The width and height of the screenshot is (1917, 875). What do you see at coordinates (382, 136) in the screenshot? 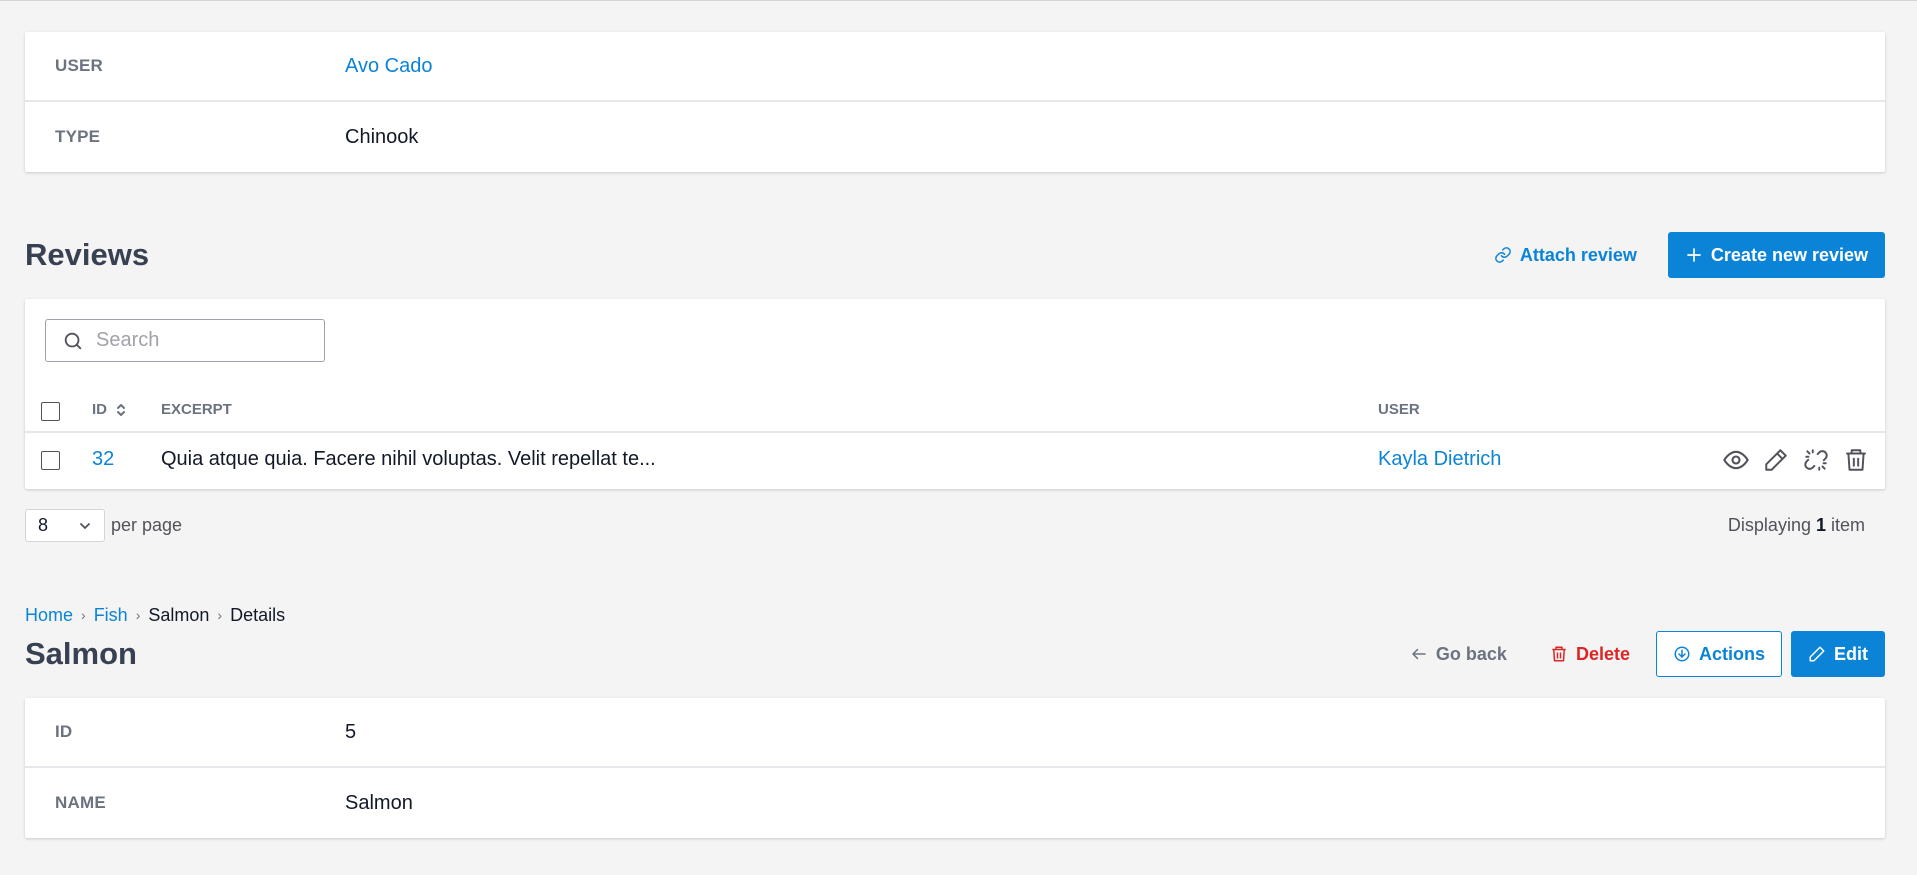
I see `field-value: Chinook` at bounding box center [382, 136].